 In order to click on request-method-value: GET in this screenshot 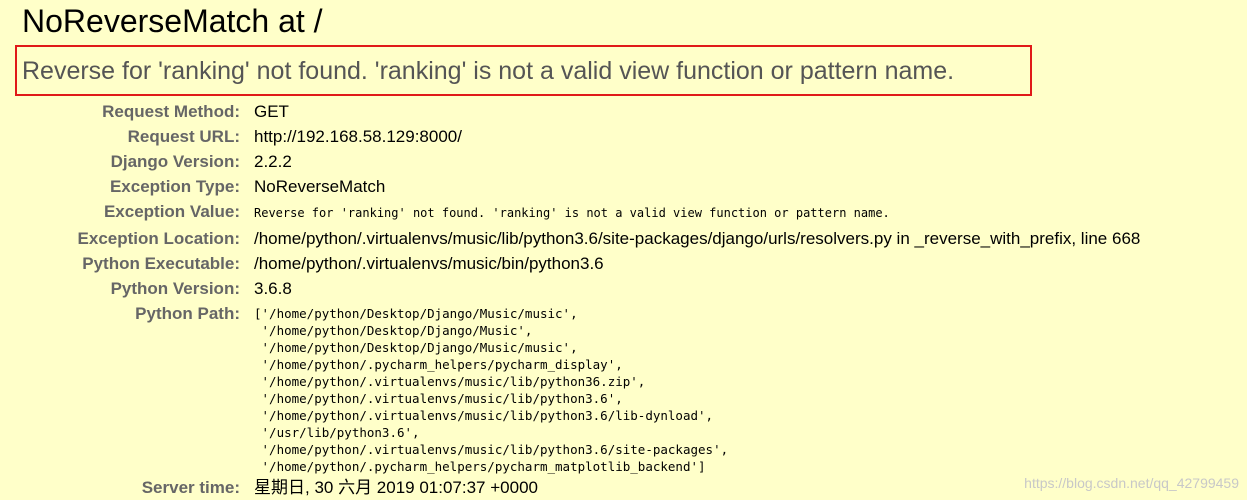, I will do `click(271, 111)`.